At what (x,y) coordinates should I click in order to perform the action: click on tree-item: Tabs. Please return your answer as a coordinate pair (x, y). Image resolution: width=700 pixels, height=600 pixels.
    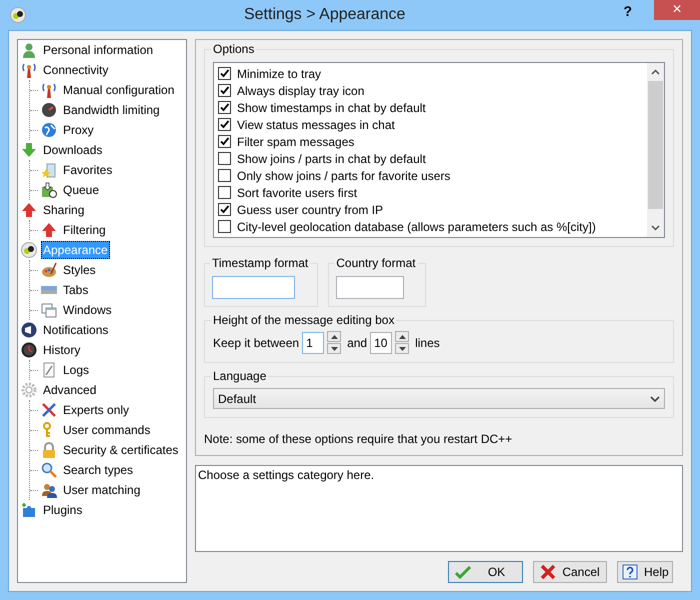
    Looking at the image, I should click on (75, 290).